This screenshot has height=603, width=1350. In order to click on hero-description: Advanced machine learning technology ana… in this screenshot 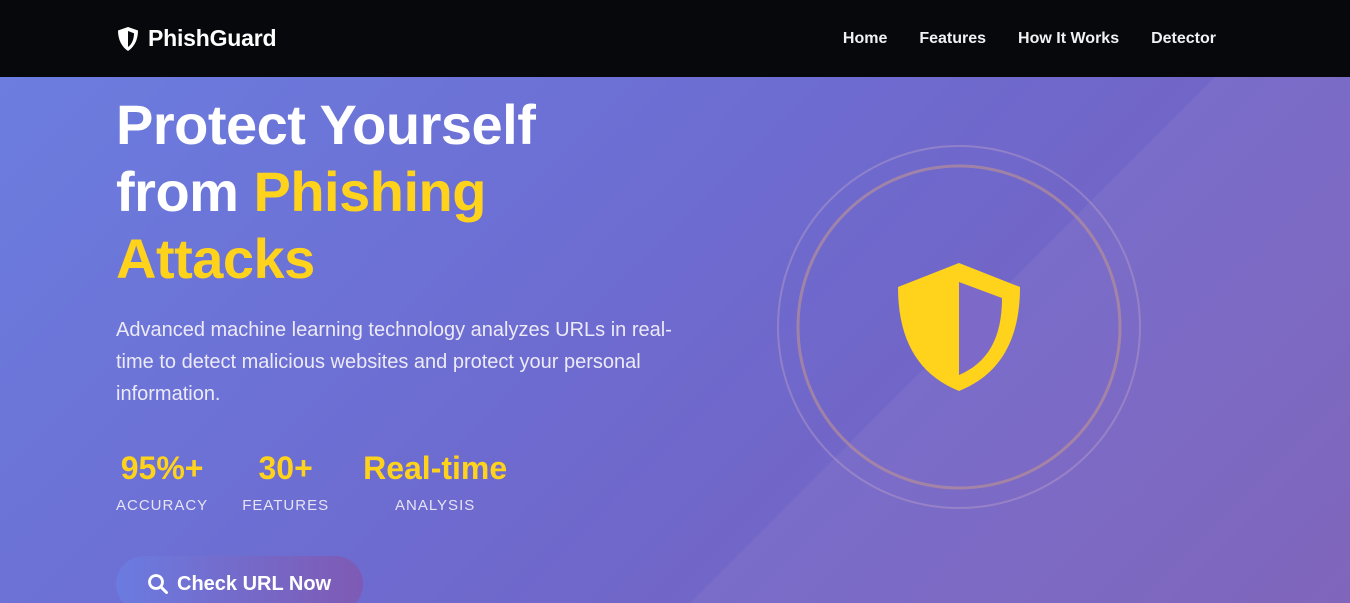, I will do `click(394, 362)`.